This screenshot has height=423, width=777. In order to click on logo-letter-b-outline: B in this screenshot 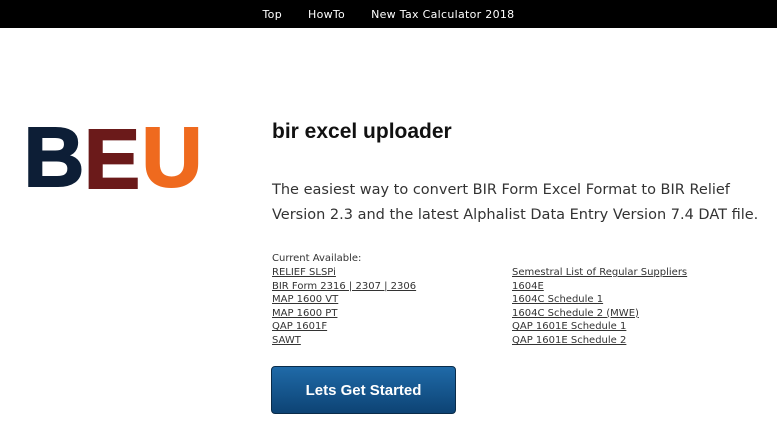, I will do `click(54, 152)`.